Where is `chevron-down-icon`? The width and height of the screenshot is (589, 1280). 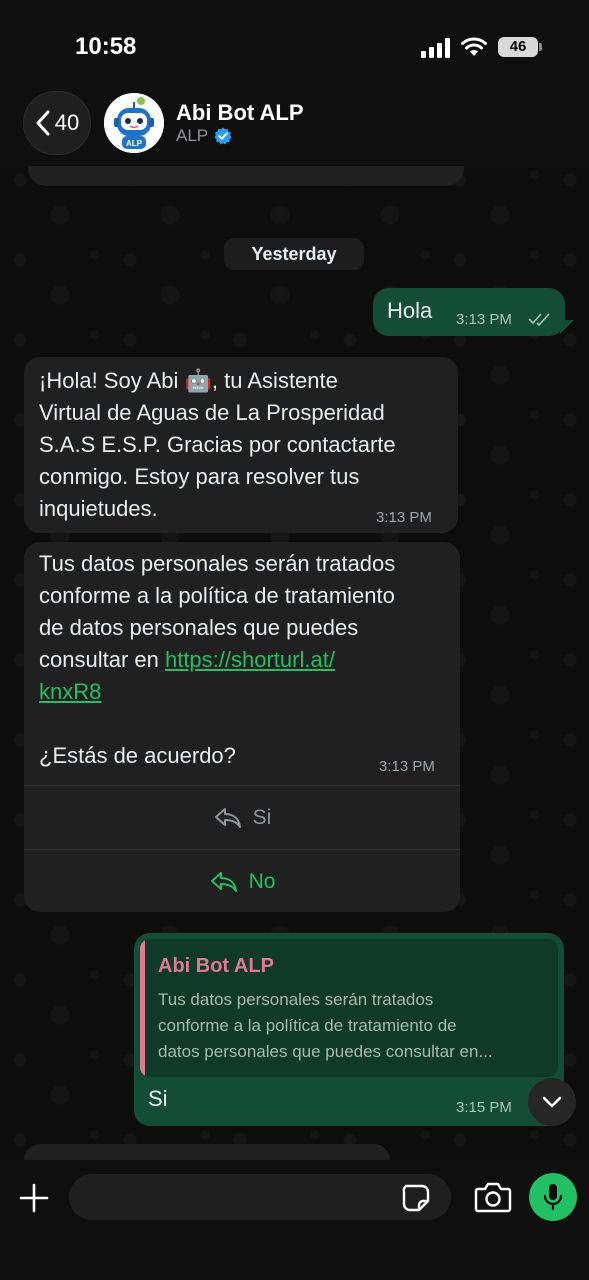 chevron-down-icon is located at coordinates (552, 1102).